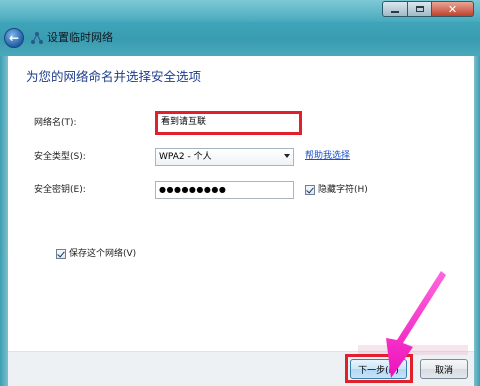 This screenshot has height=386, width=480. I want to click on window-frame-right, so click(477, 221).